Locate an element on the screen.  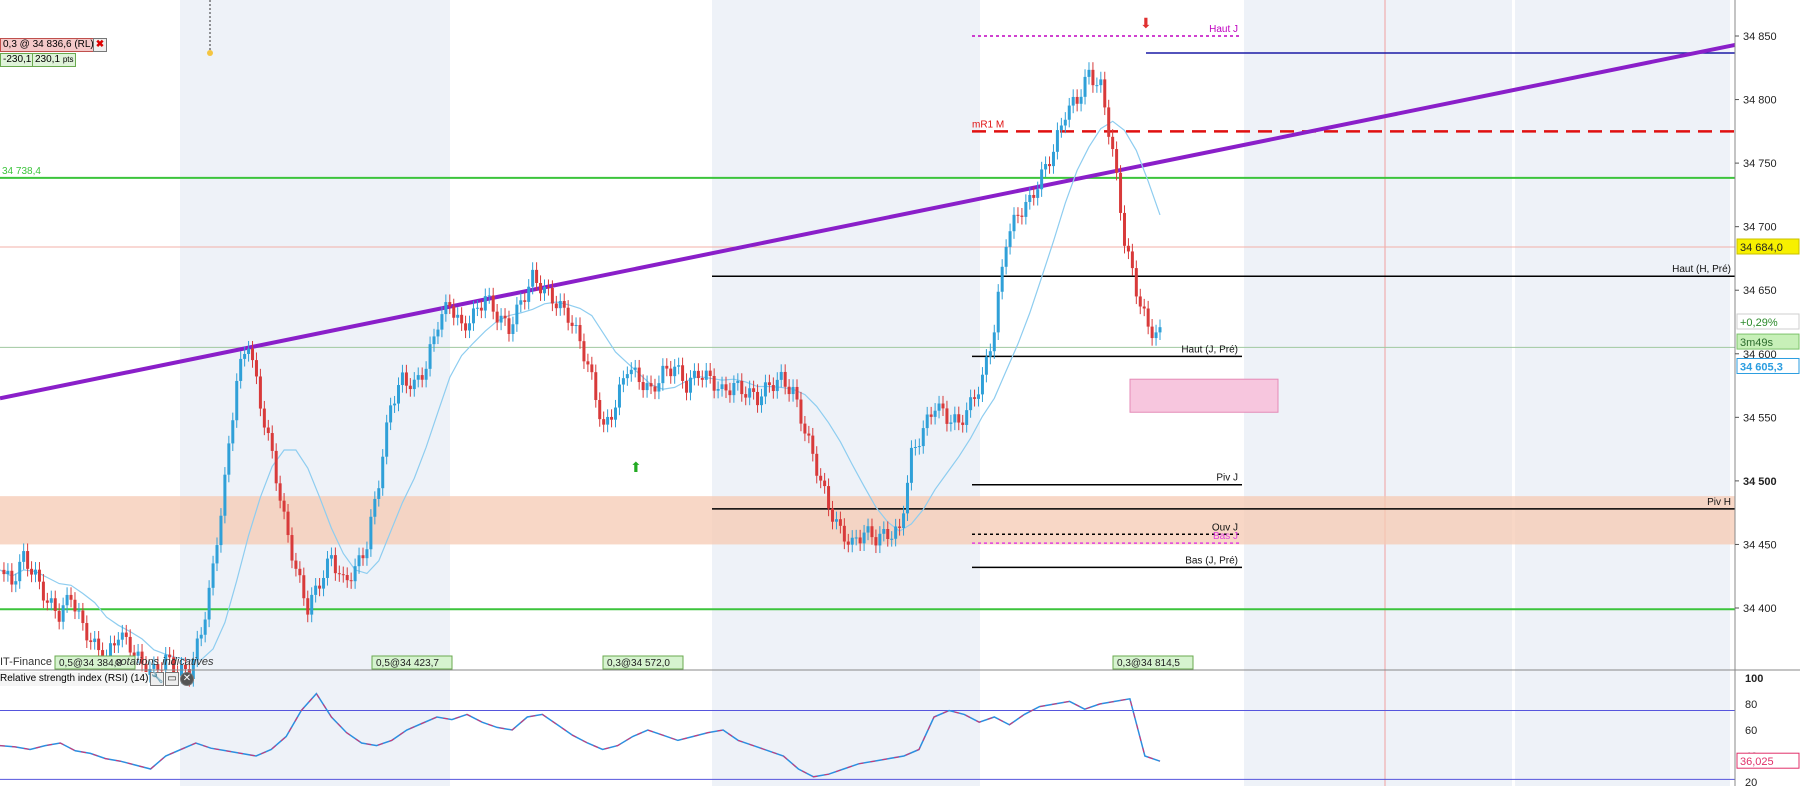
pink-target-zone is located at coordinates (1204, 395).